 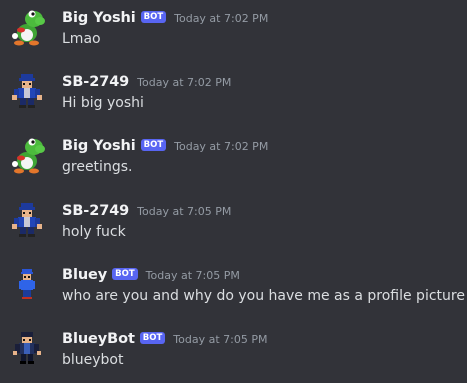 What do you see at coordinates (27, 347) in the screenshot?
I see `dark-pixel-character-avatar-icon` at bounding box center [27, 347].